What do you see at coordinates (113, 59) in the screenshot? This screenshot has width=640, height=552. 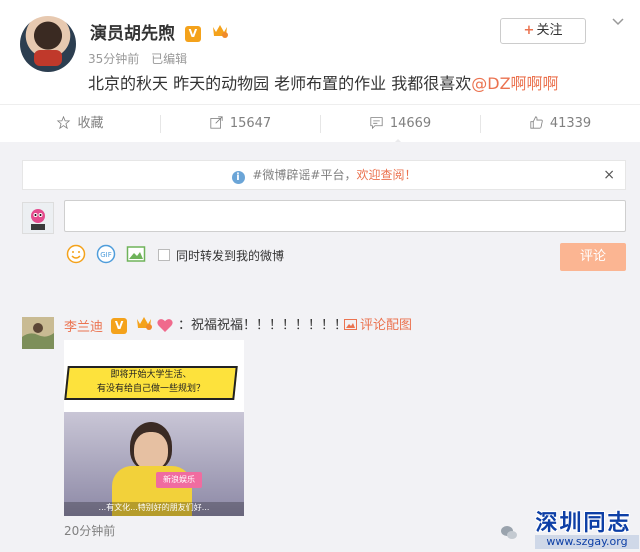 I see `post-time: 35分钟前` at bounding box center [113, 59].